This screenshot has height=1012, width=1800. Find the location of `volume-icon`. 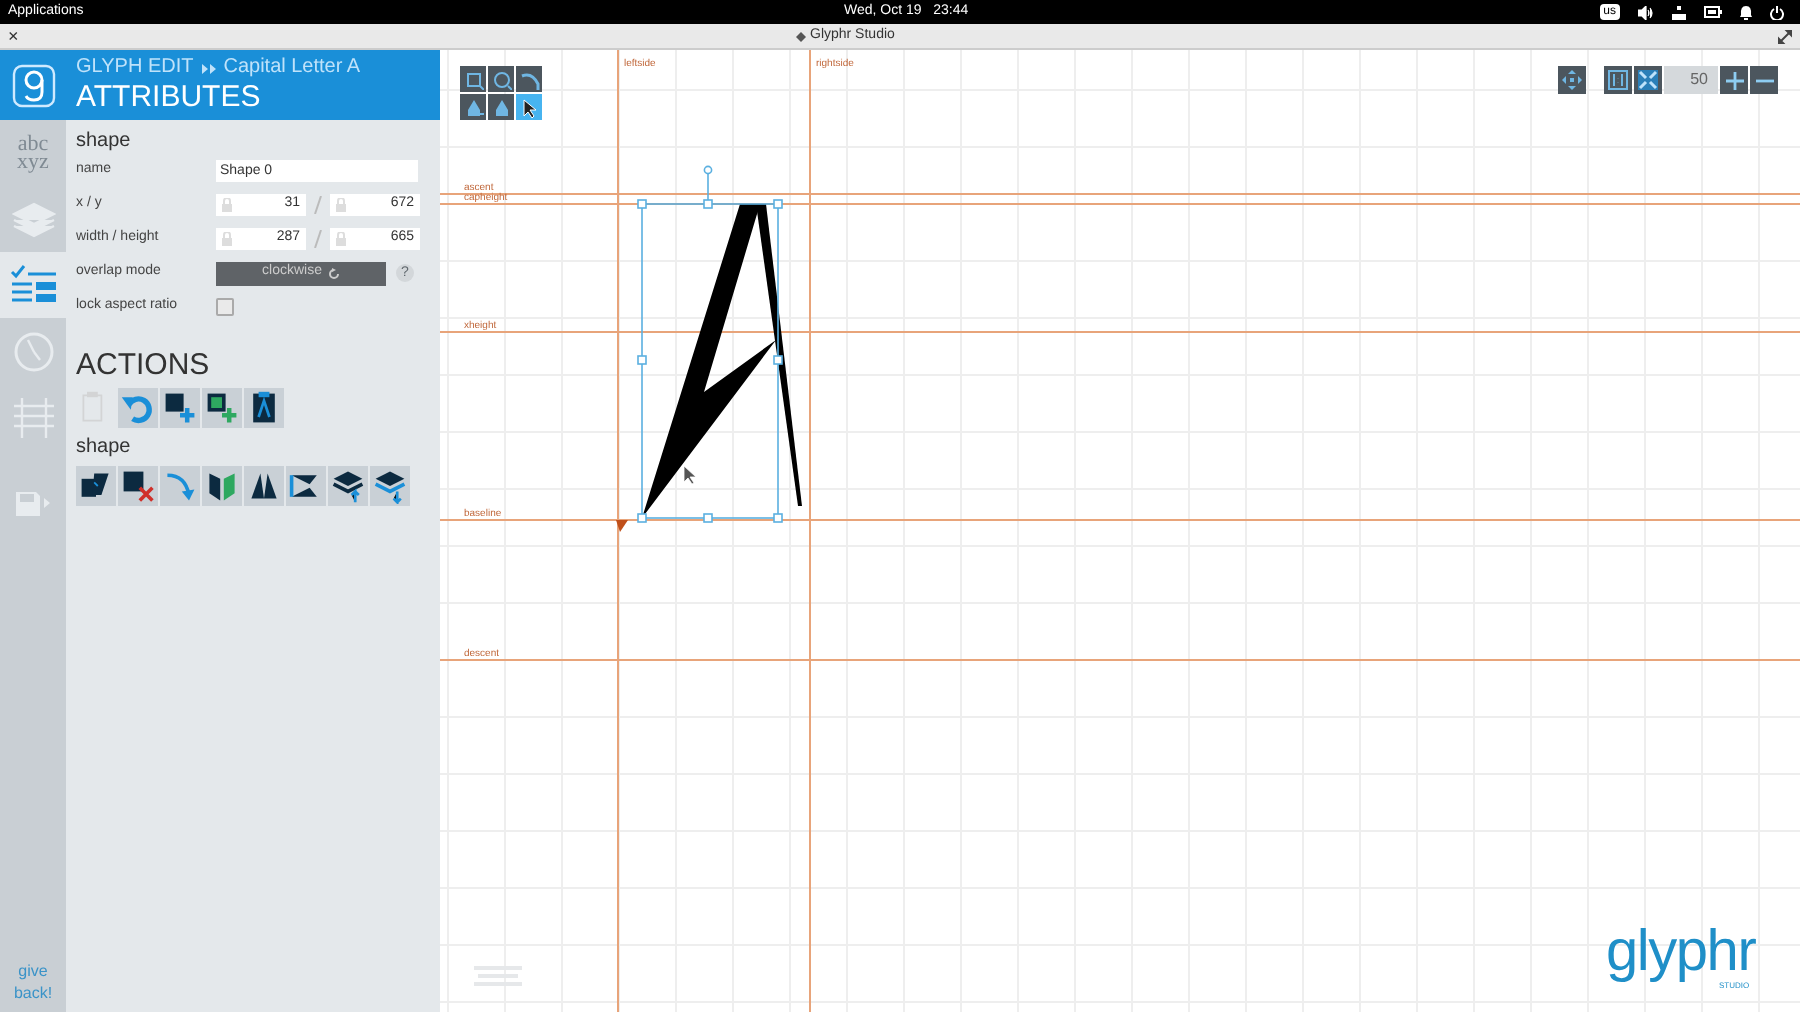

volume-icon is located at coordinates (1646, 12).